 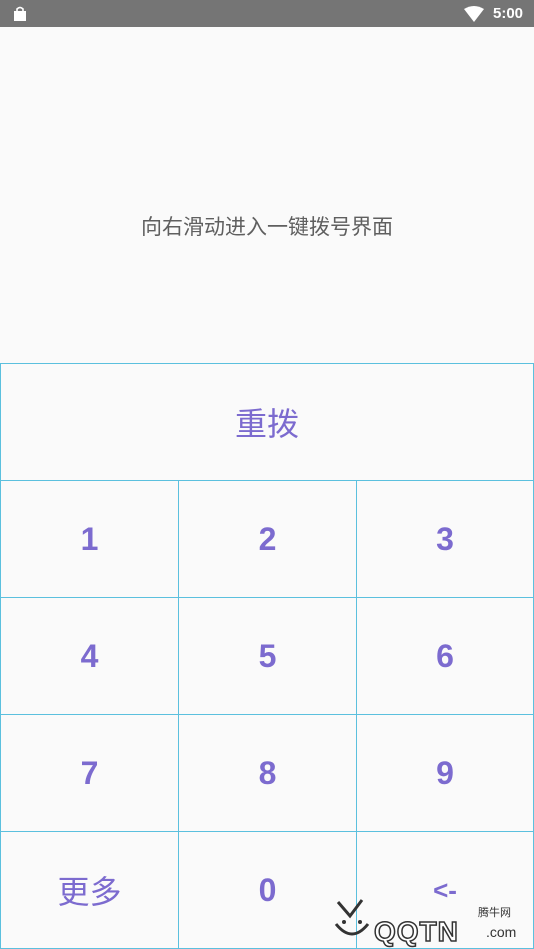 What do you see at coordinates (89, 773) in the screenshot?
I see `key-7: 7` at bounding box center [89, 773].